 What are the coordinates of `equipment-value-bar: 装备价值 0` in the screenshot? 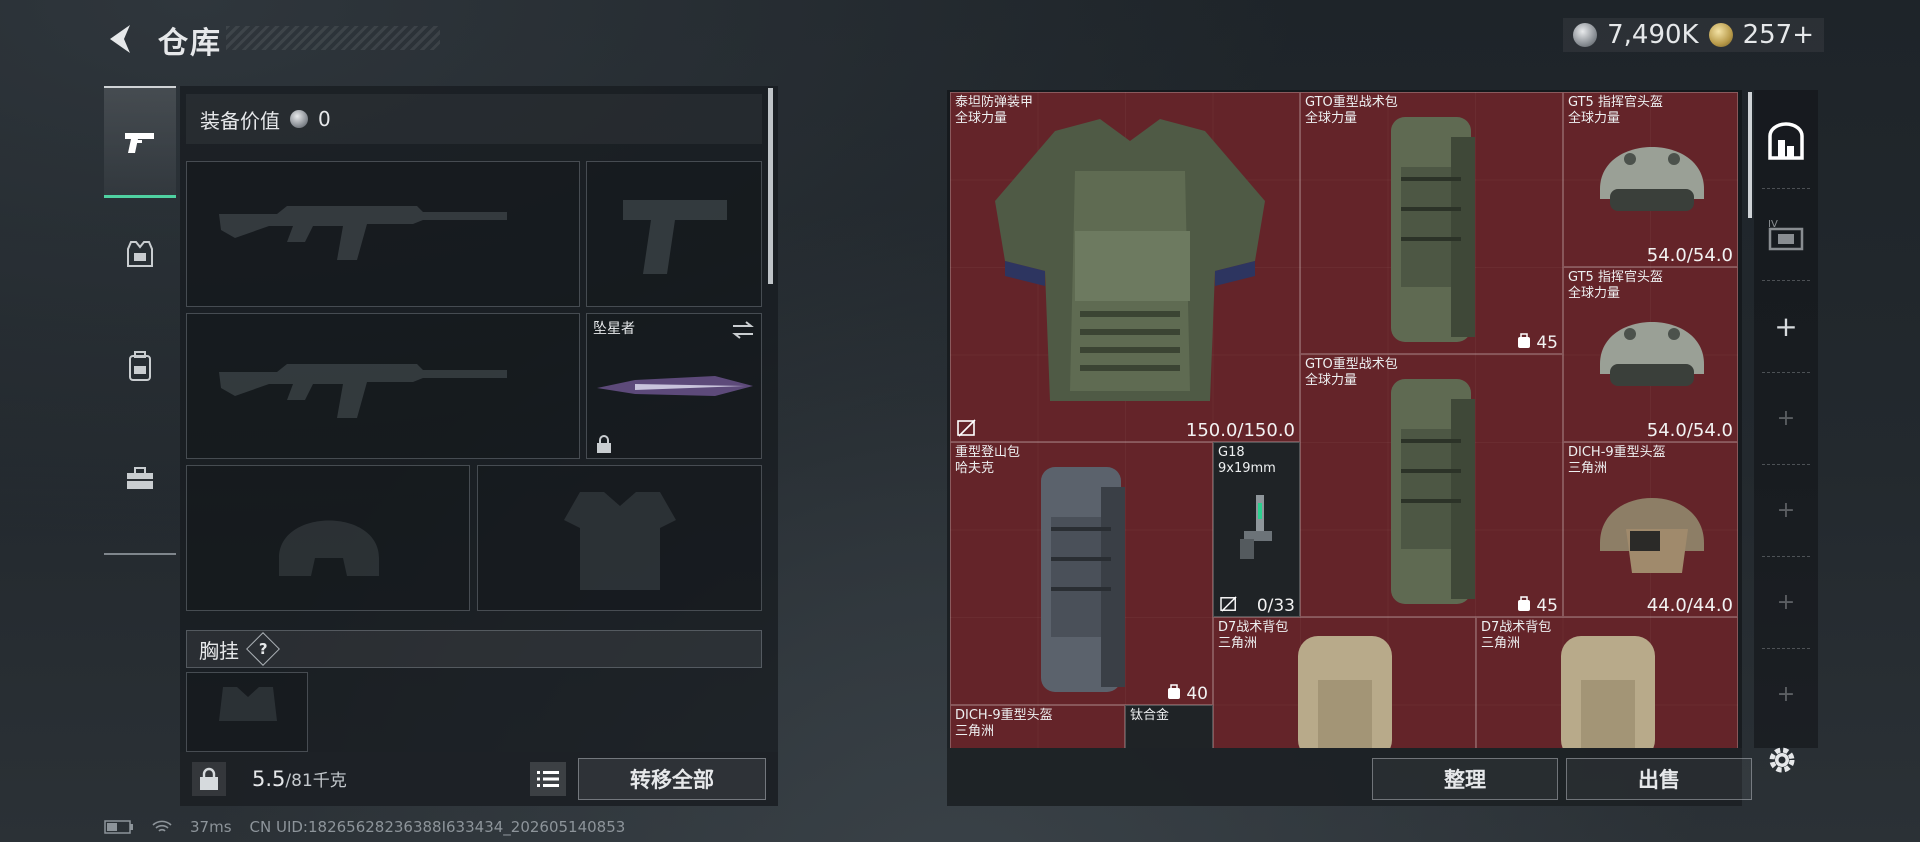 It's located at (474, 119).